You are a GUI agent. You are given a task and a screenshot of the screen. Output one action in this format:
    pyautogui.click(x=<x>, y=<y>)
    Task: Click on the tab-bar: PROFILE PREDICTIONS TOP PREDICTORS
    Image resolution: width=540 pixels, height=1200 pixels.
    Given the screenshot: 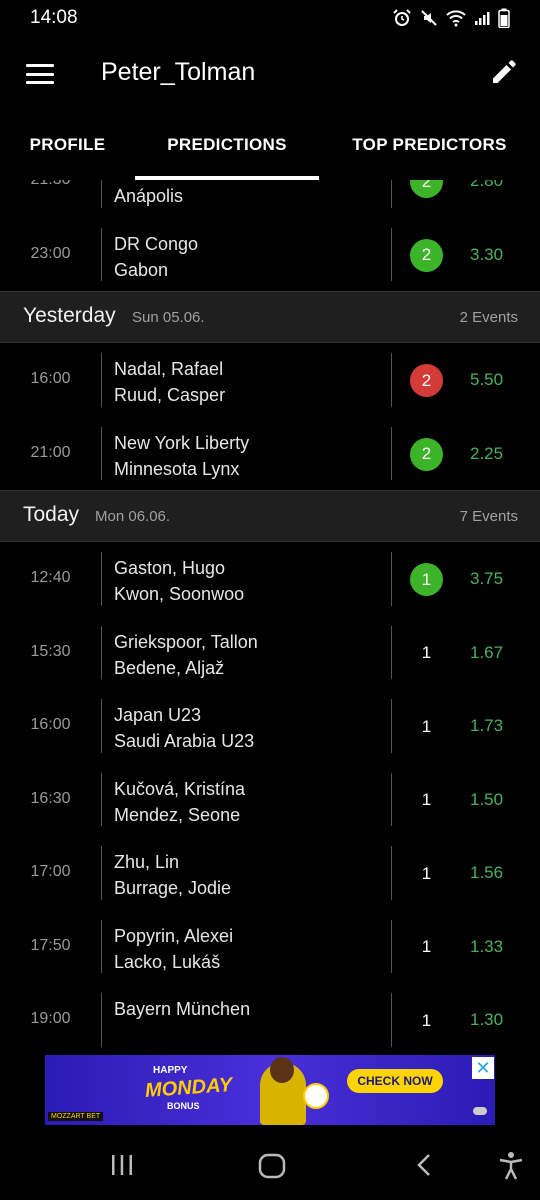 What is the action you would take?
    pyautogui.click(x=270, y=145)
    